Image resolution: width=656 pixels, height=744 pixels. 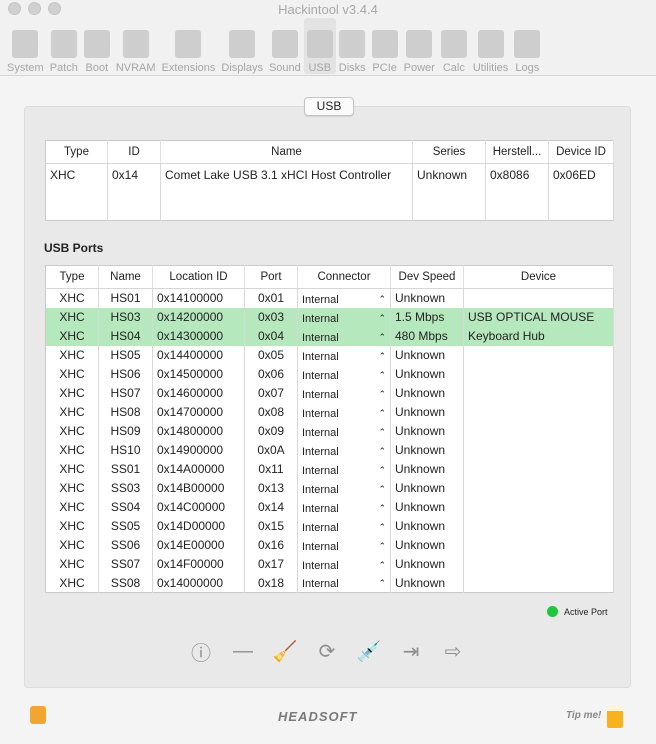 What do you see at coordinates (25, 46) in the screenshot?
I see `toolbar-system: System` at bounding box center [25, 46].